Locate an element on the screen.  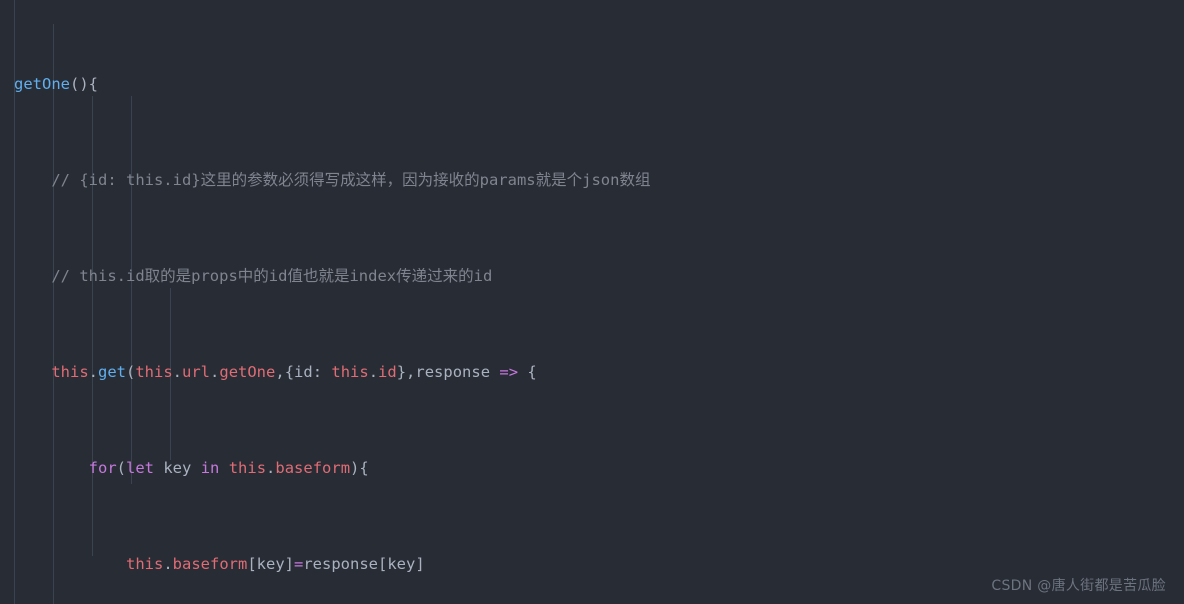
token-key: id is located at coordinates (303, 372).